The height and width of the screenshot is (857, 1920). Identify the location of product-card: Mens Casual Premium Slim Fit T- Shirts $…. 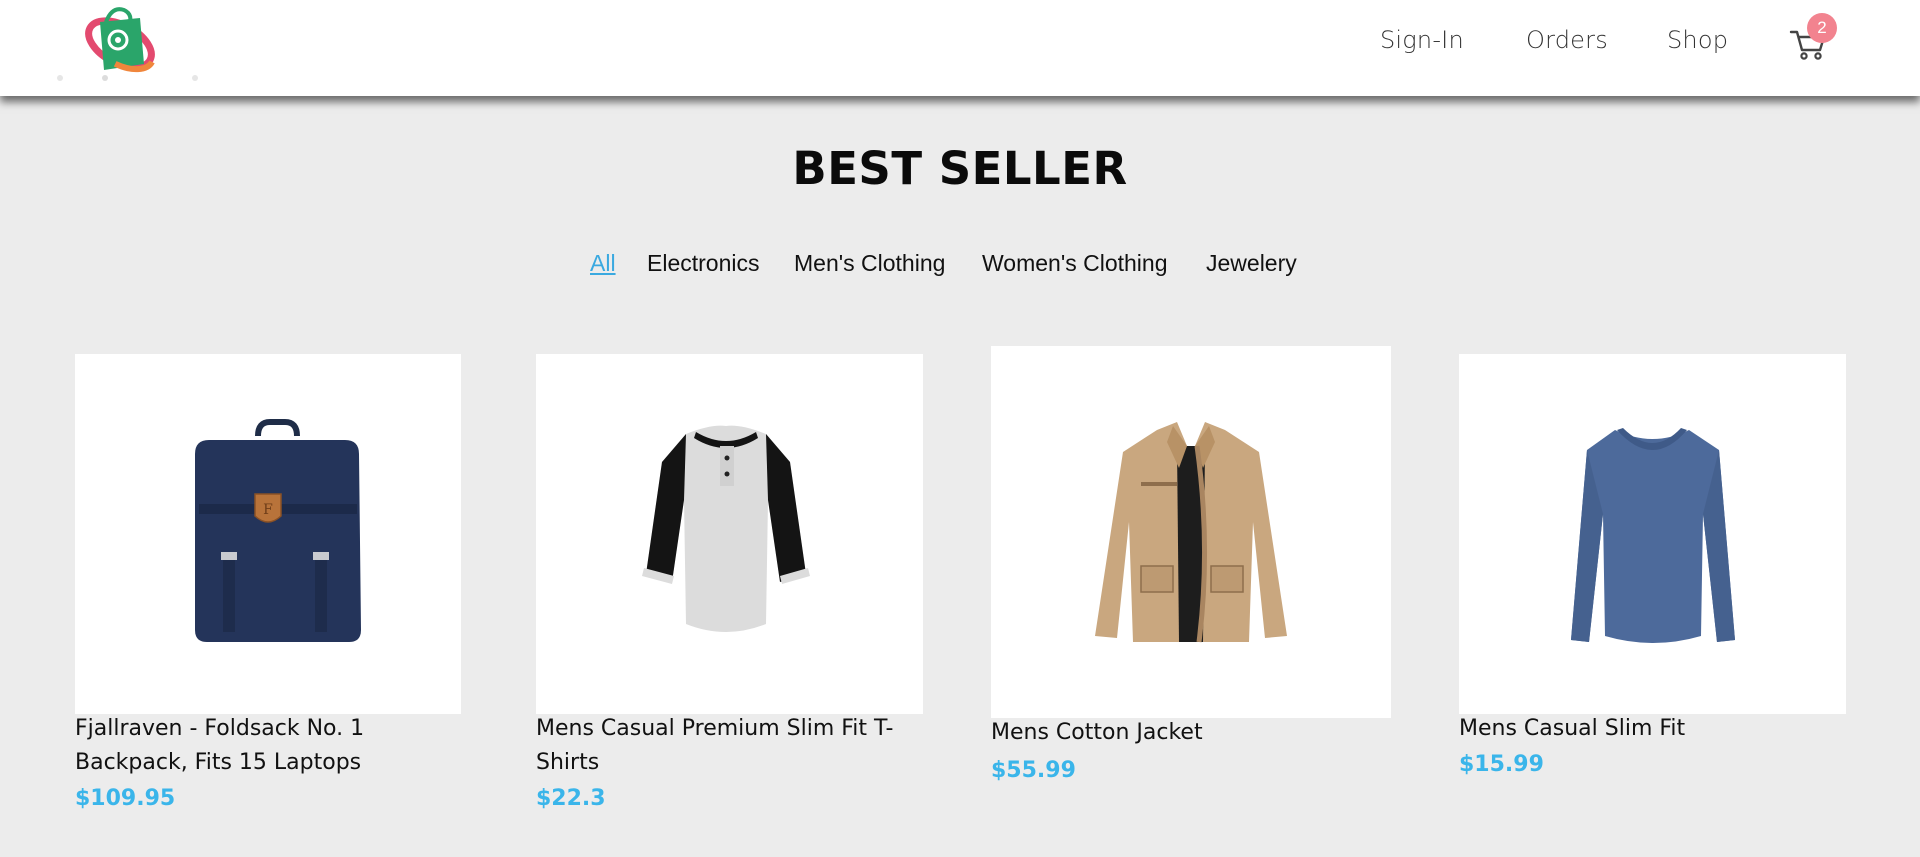
(729, 584).